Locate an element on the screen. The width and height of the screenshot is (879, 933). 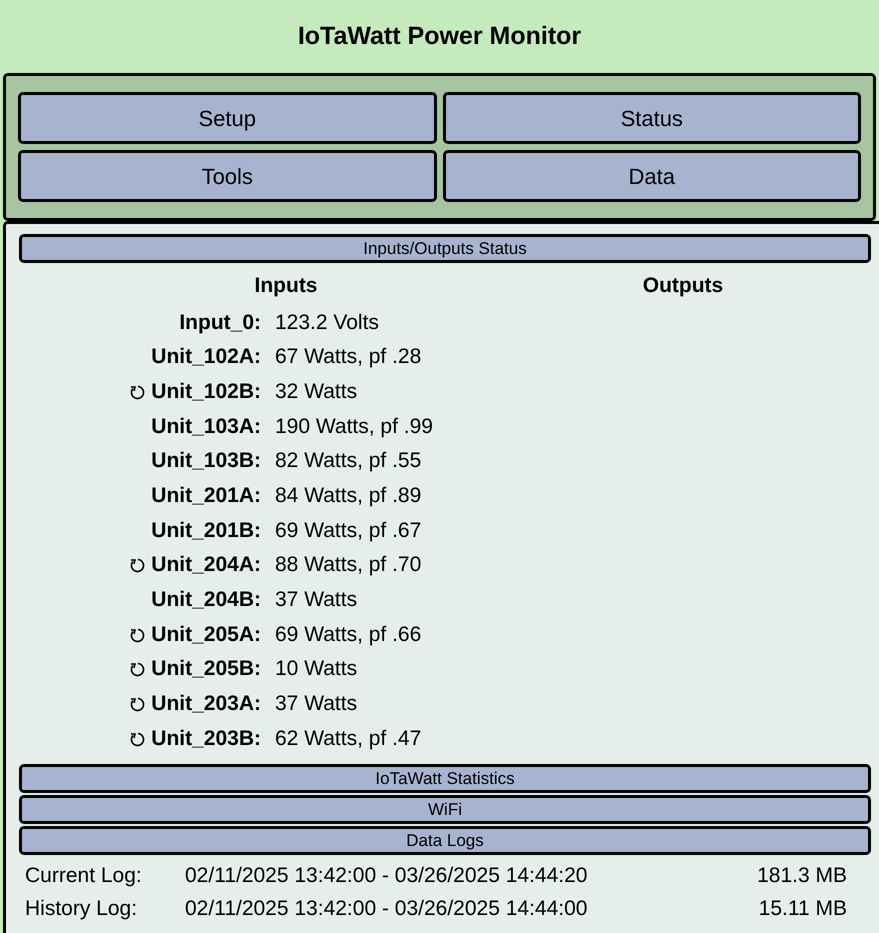
input-value: 88 Watts, pf .70 is located at coordinates (348, 565).